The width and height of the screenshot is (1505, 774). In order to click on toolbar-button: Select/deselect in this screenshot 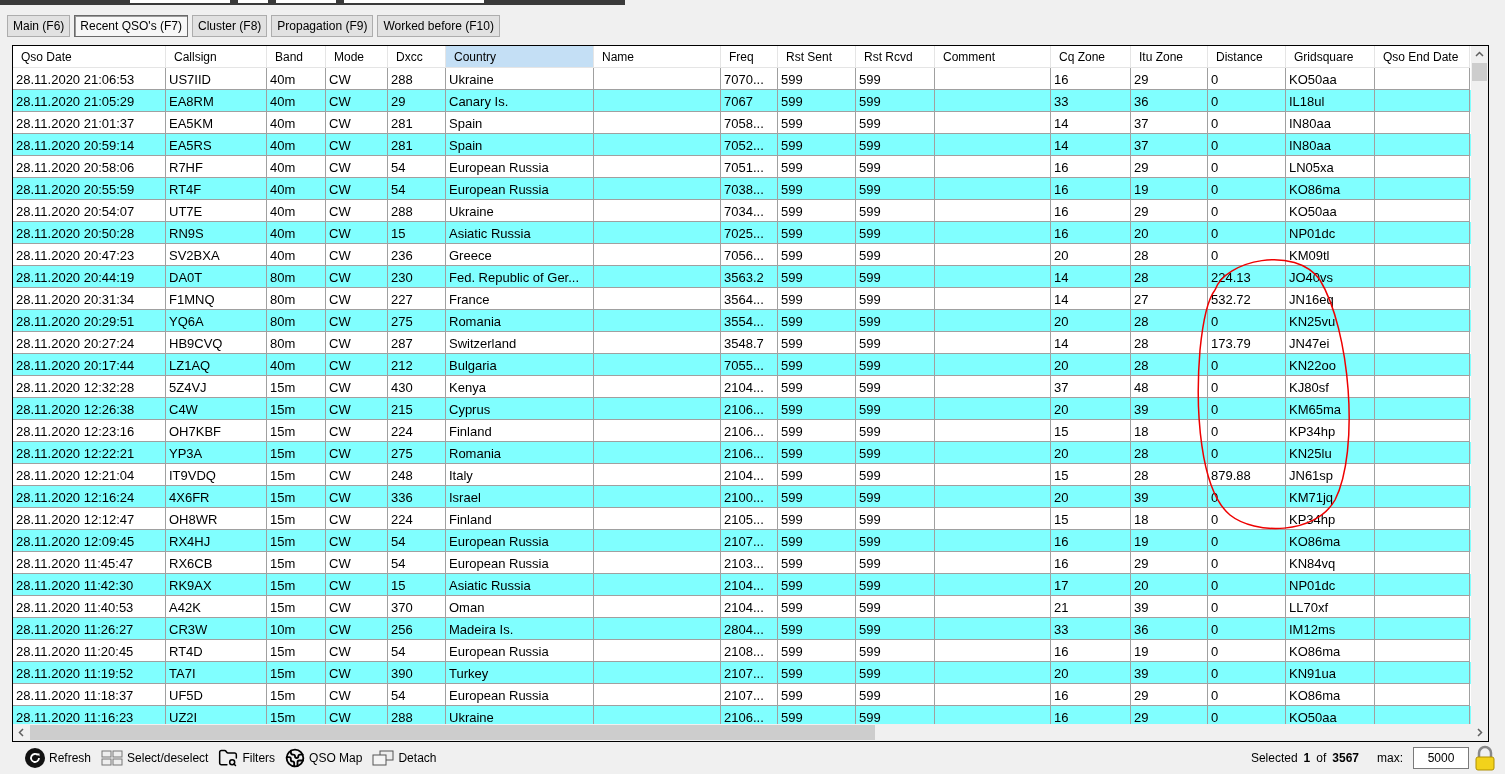, I will do `click(155, 758)`.